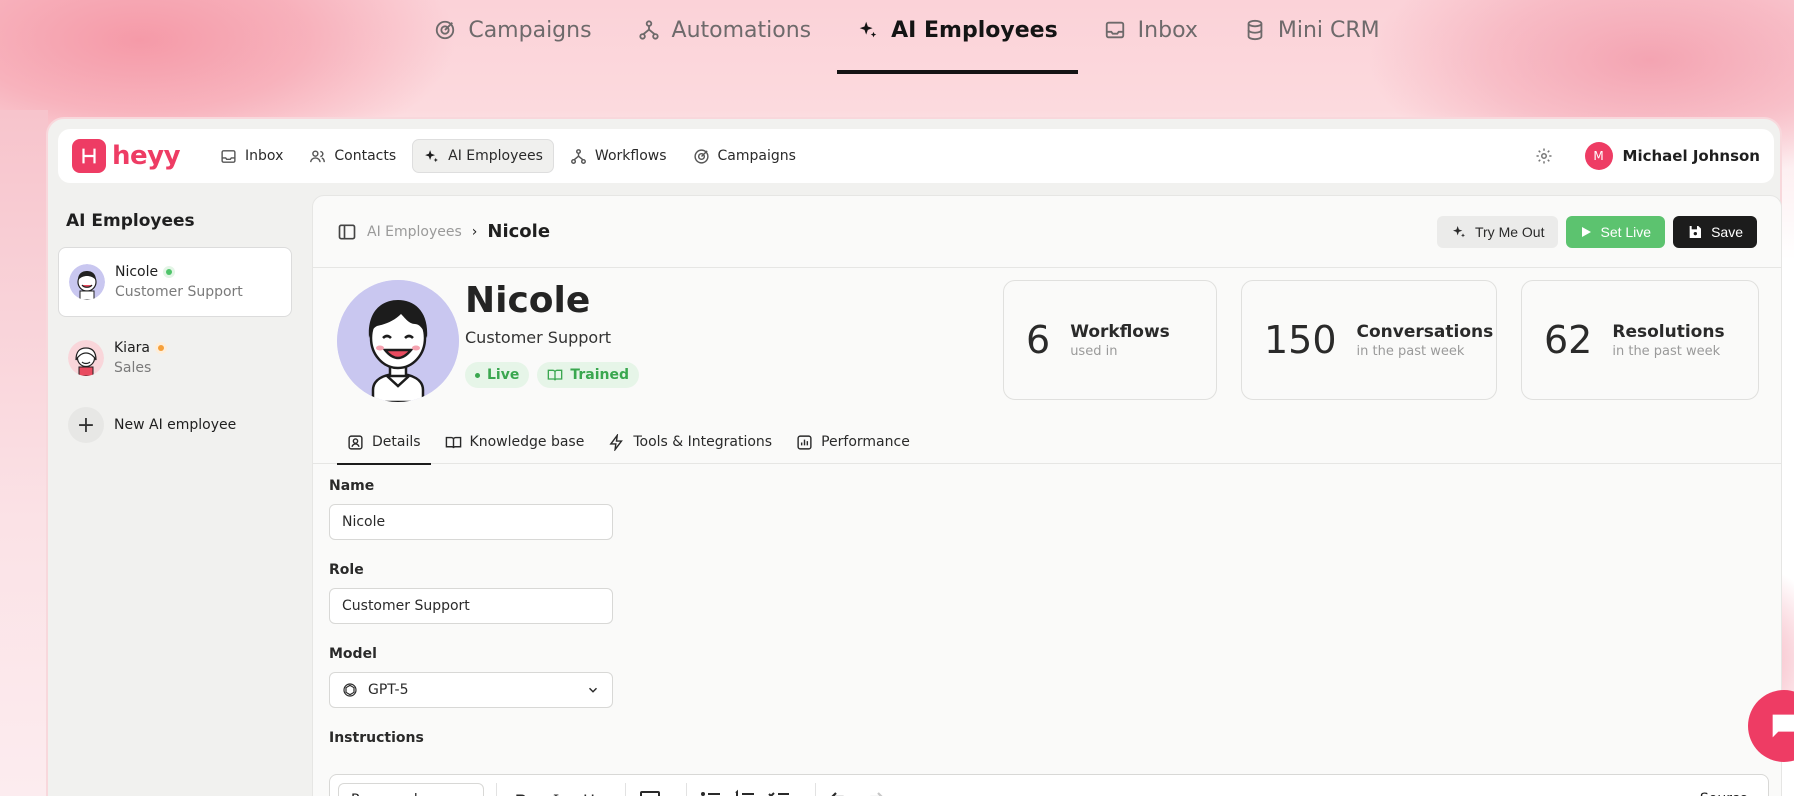 The image size is (1794, 796). Describe the element at coordinates (711, 792) in the screenshot. I see `bullet-list-icon` at that location.